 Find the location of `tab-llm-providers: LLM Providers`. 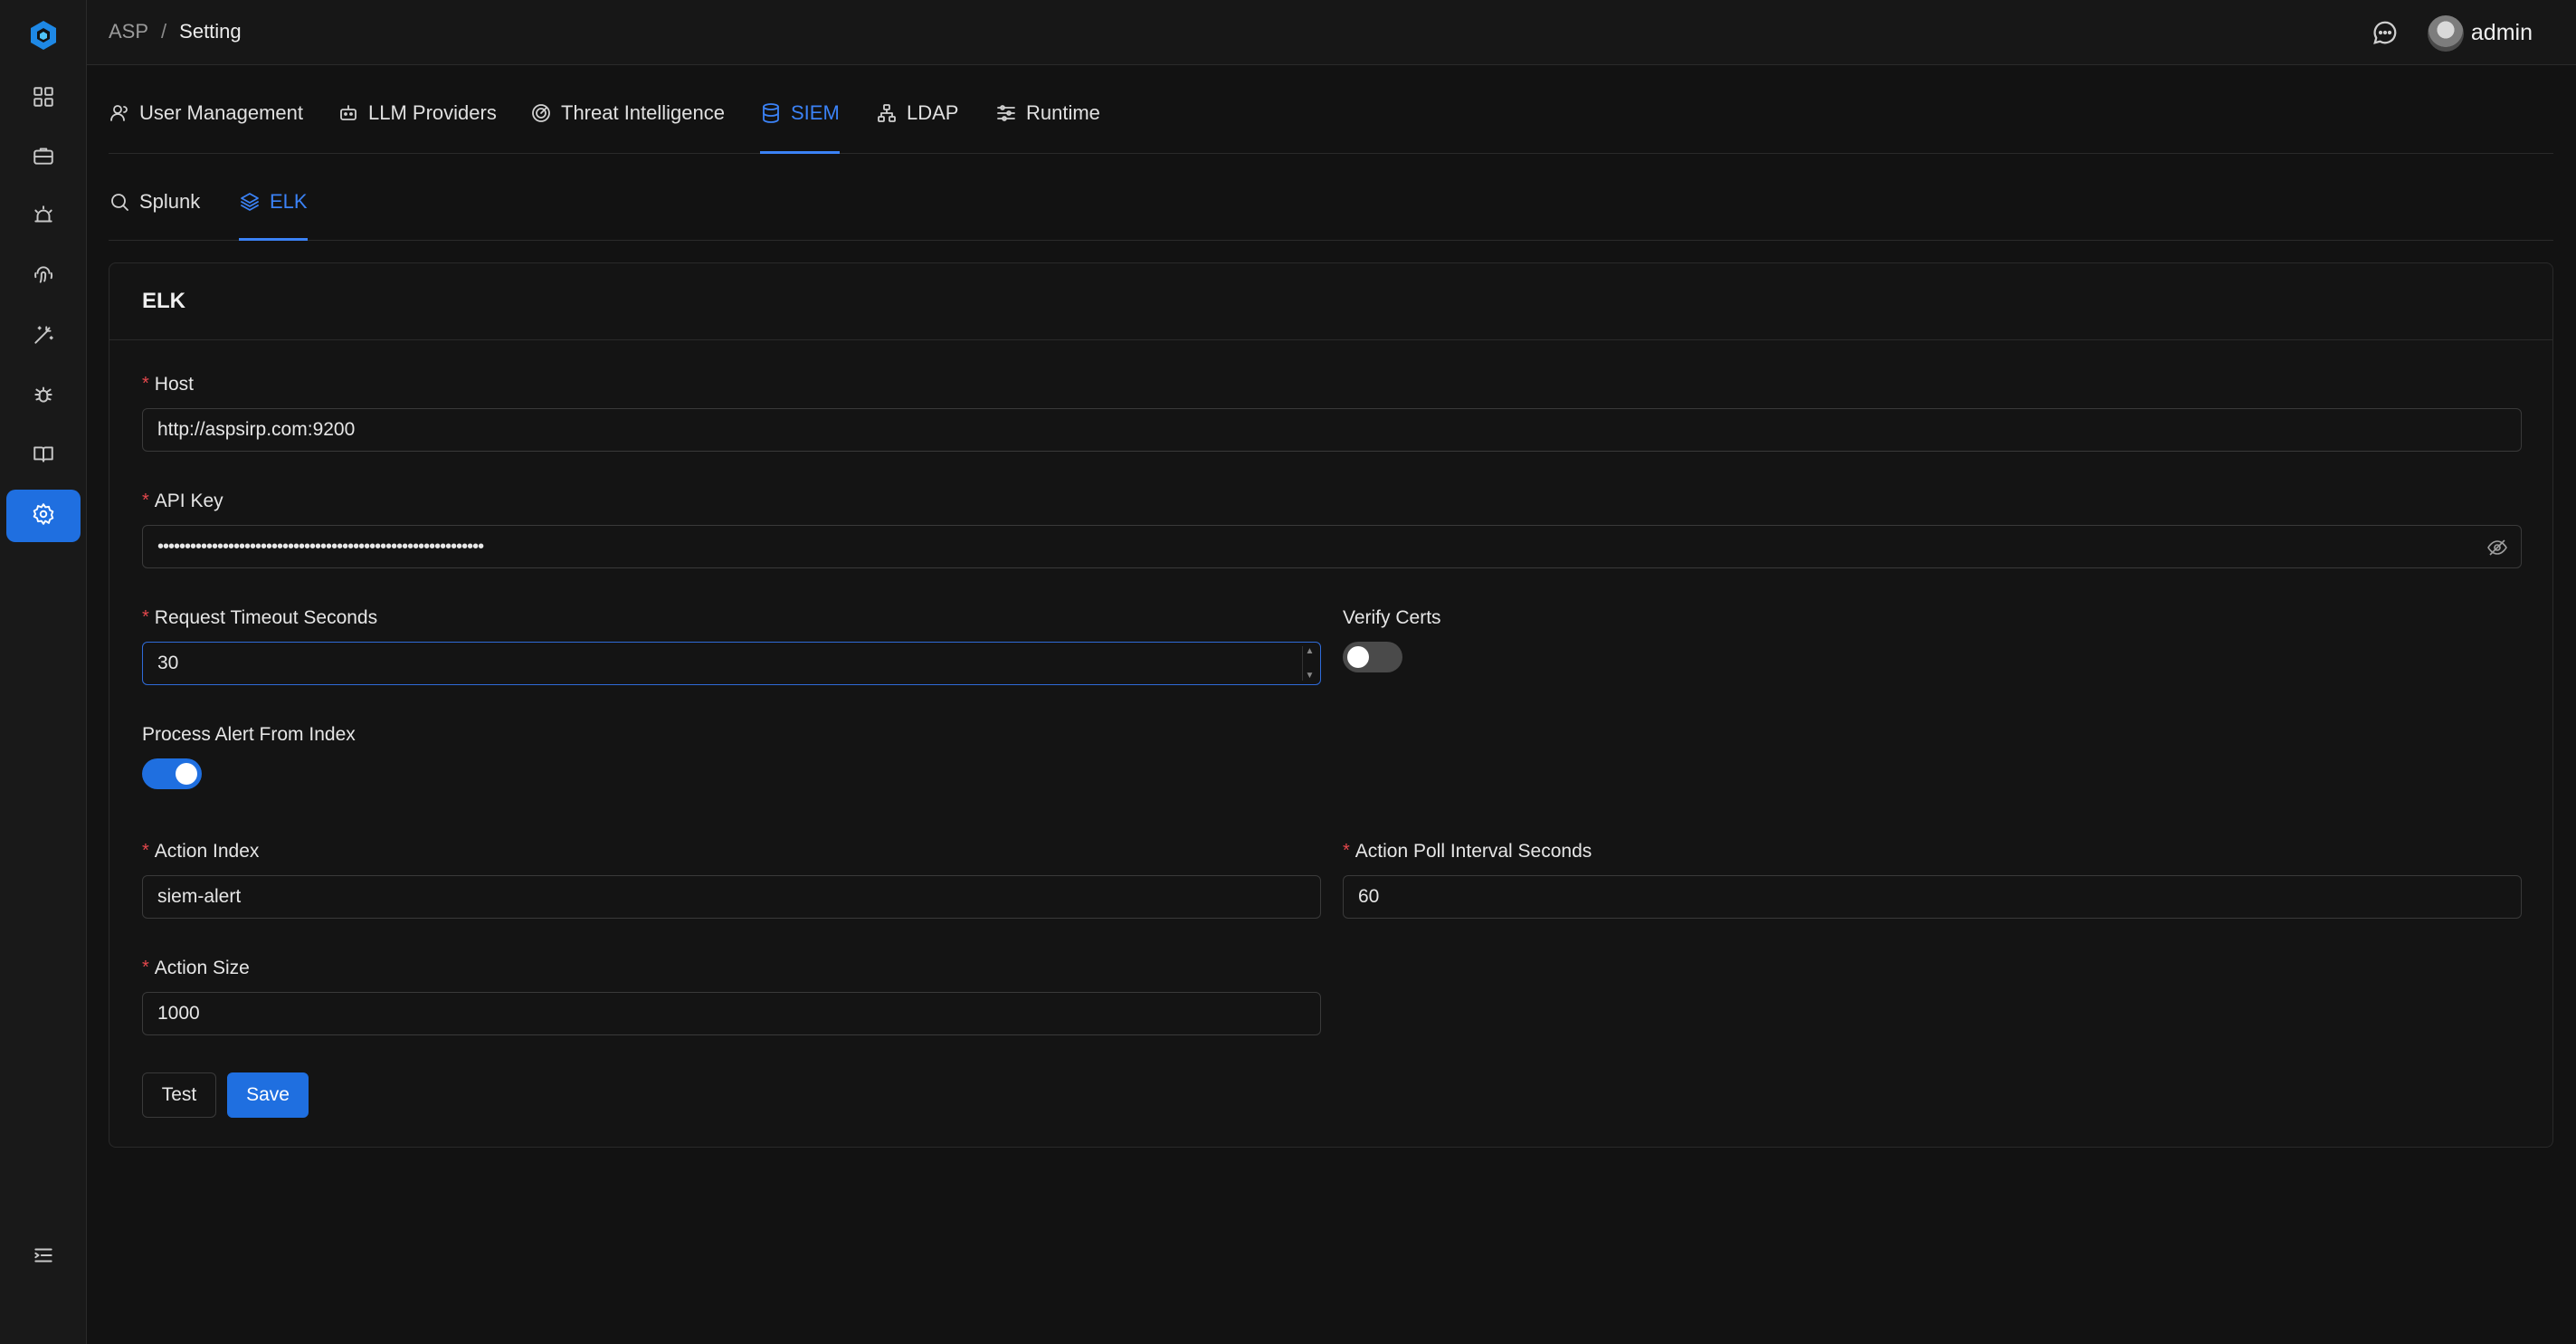

tab-llm-providers: LLM Providers is located at coordinates (417, 127).